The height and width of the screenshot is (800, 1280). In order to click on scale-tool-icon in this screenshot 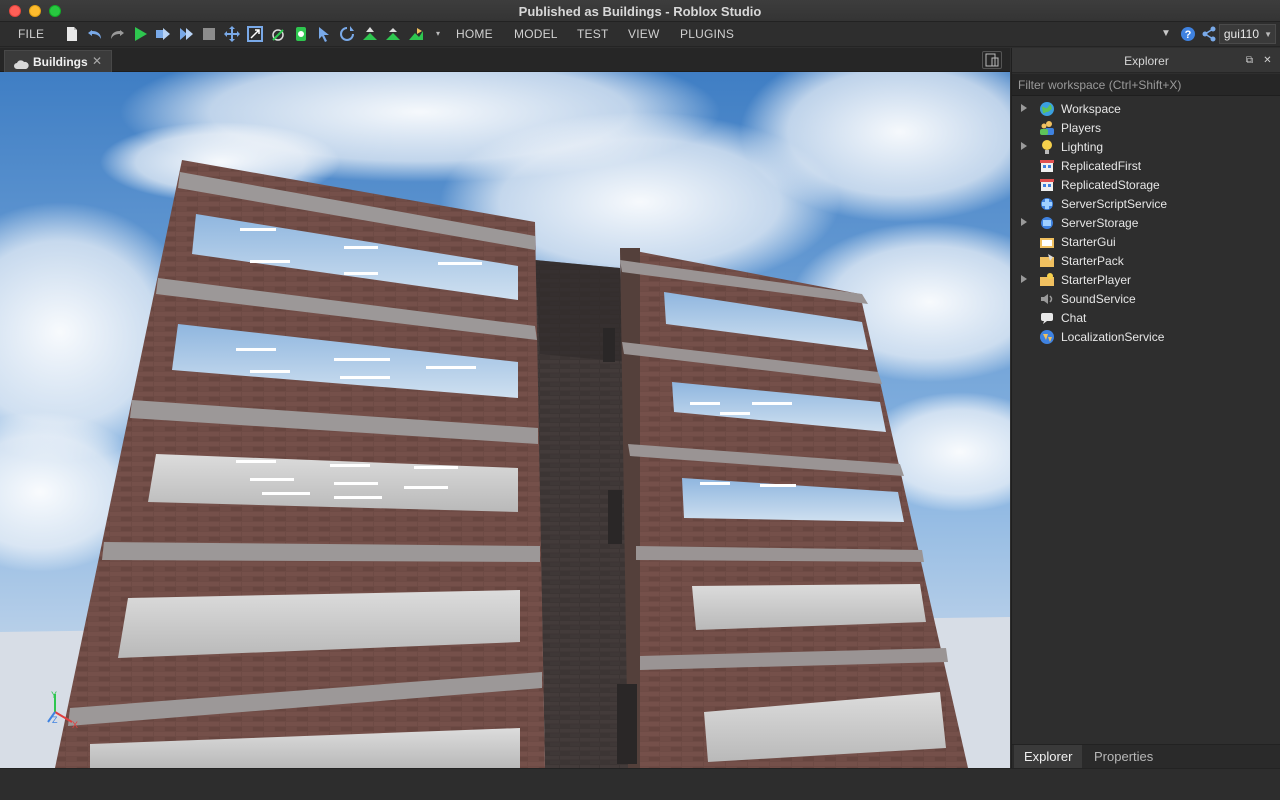, I will do `click(255, 34)`.